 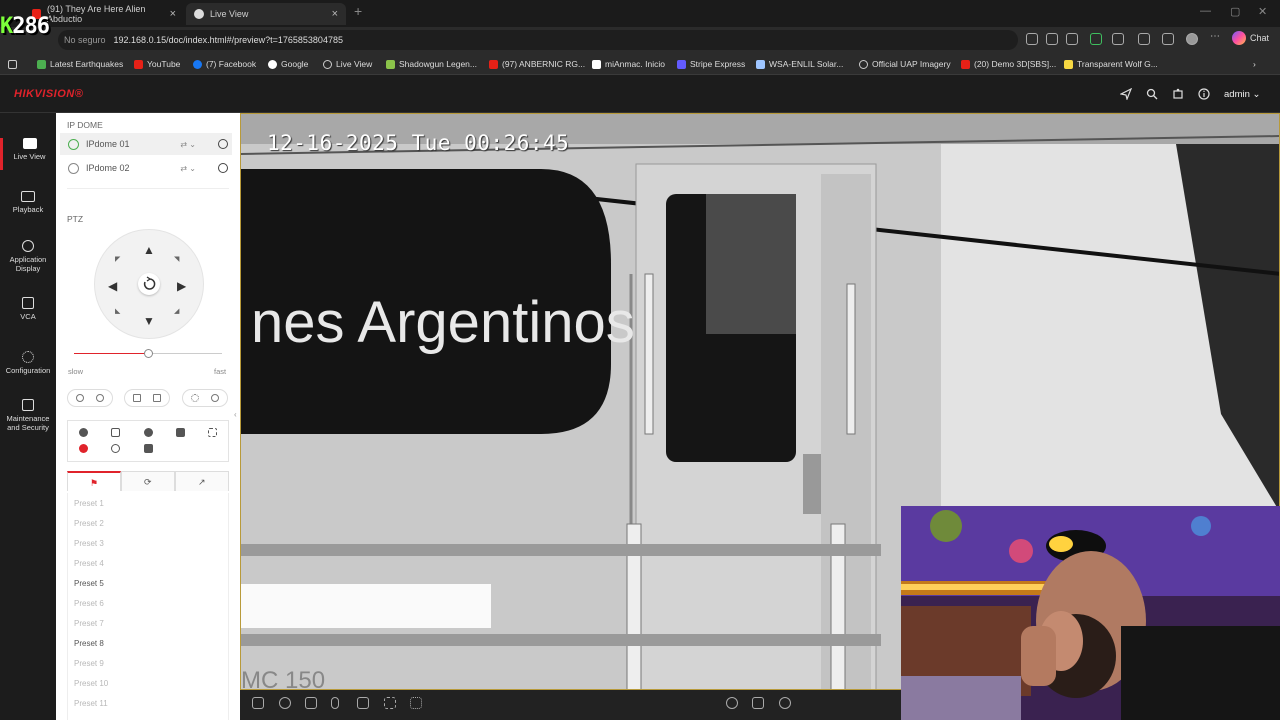 What do you see at coordinates (1205, 11) in the screenshot?
I see `minimize-icon: —` at bounding box center [1205, 11].